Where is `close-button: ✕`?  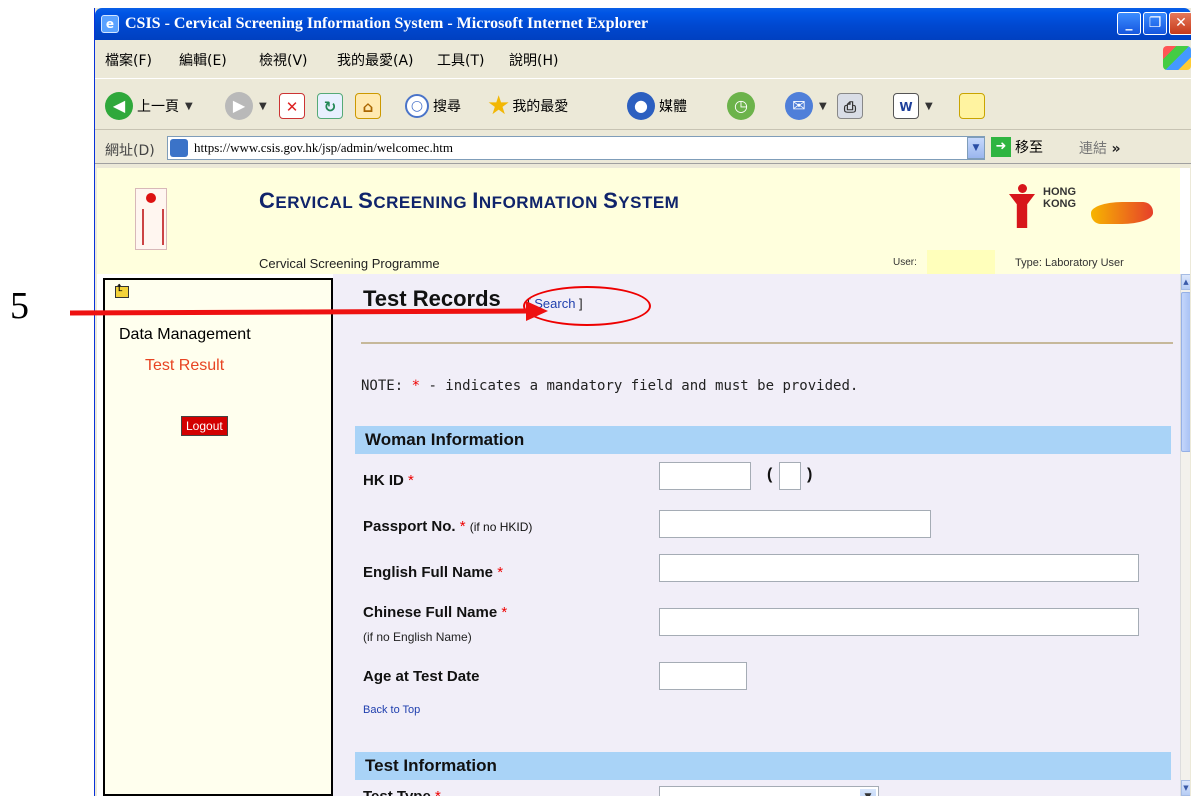 close-button: ✕ is located at coordinates (1180, 23).